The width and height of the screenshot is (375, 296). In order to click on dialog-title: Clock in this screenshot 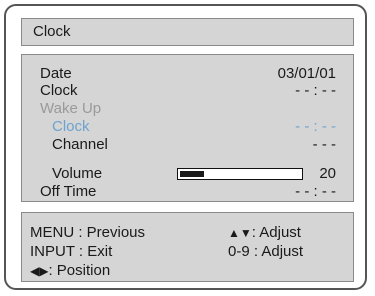, I will do `click(52, 31)`.